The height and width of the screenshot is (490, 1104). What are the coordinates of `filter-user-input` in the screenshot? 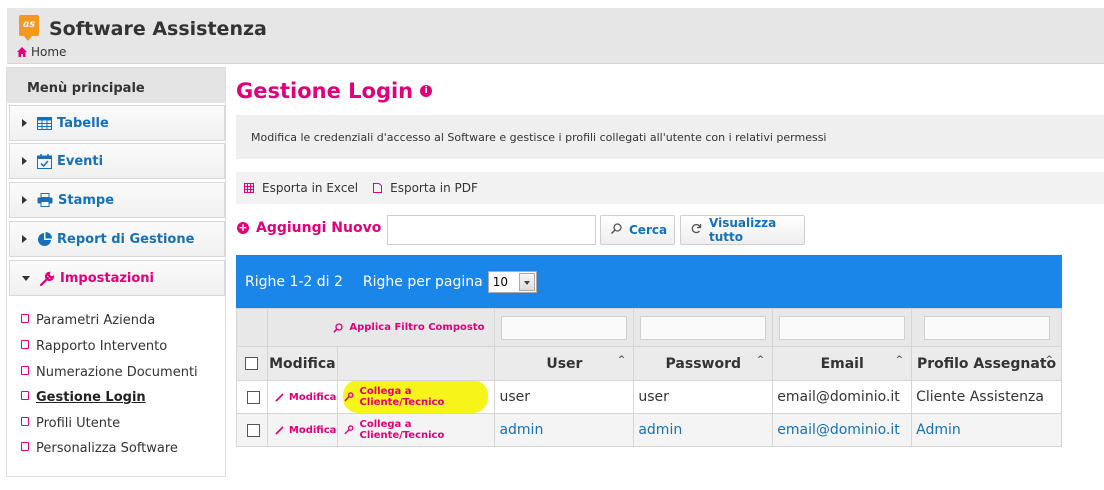 It's located at (564, 327).